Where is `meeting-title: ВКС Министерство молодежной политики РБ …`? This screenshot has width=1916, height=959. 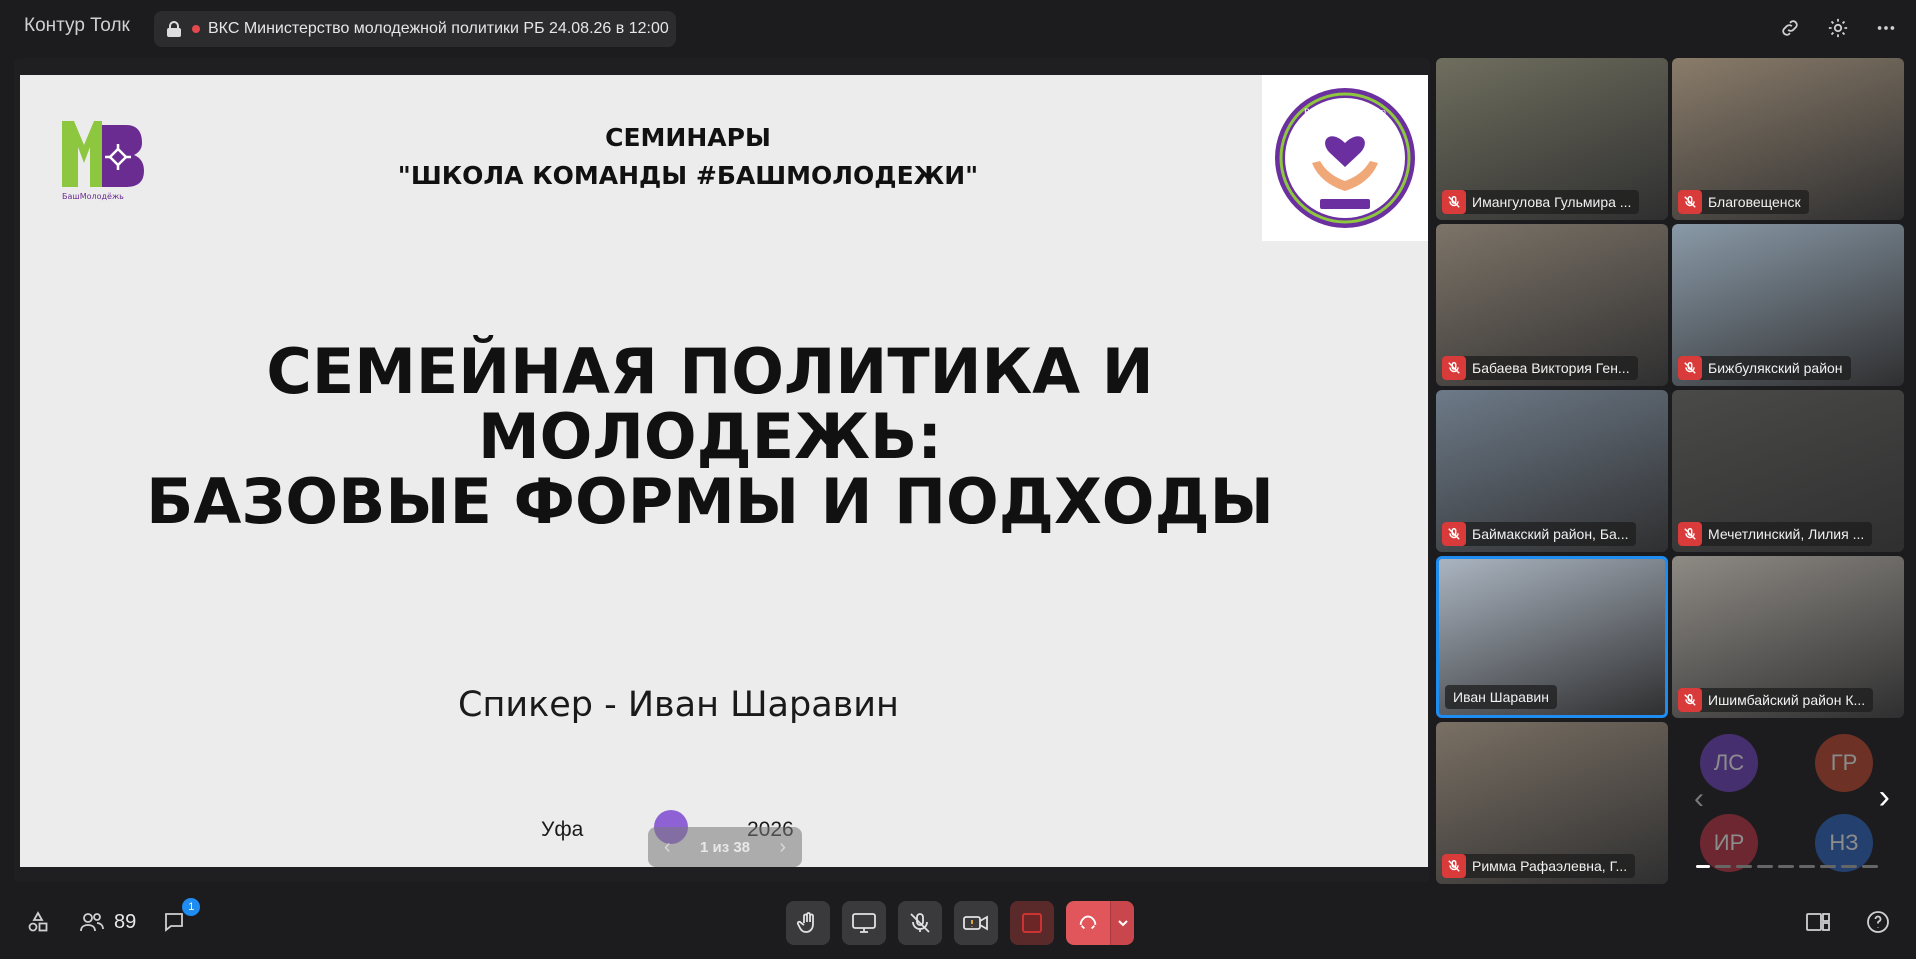 meeting-title: ВКС Министерство молодежной политики РБ … is located at coordinates (438, 28).